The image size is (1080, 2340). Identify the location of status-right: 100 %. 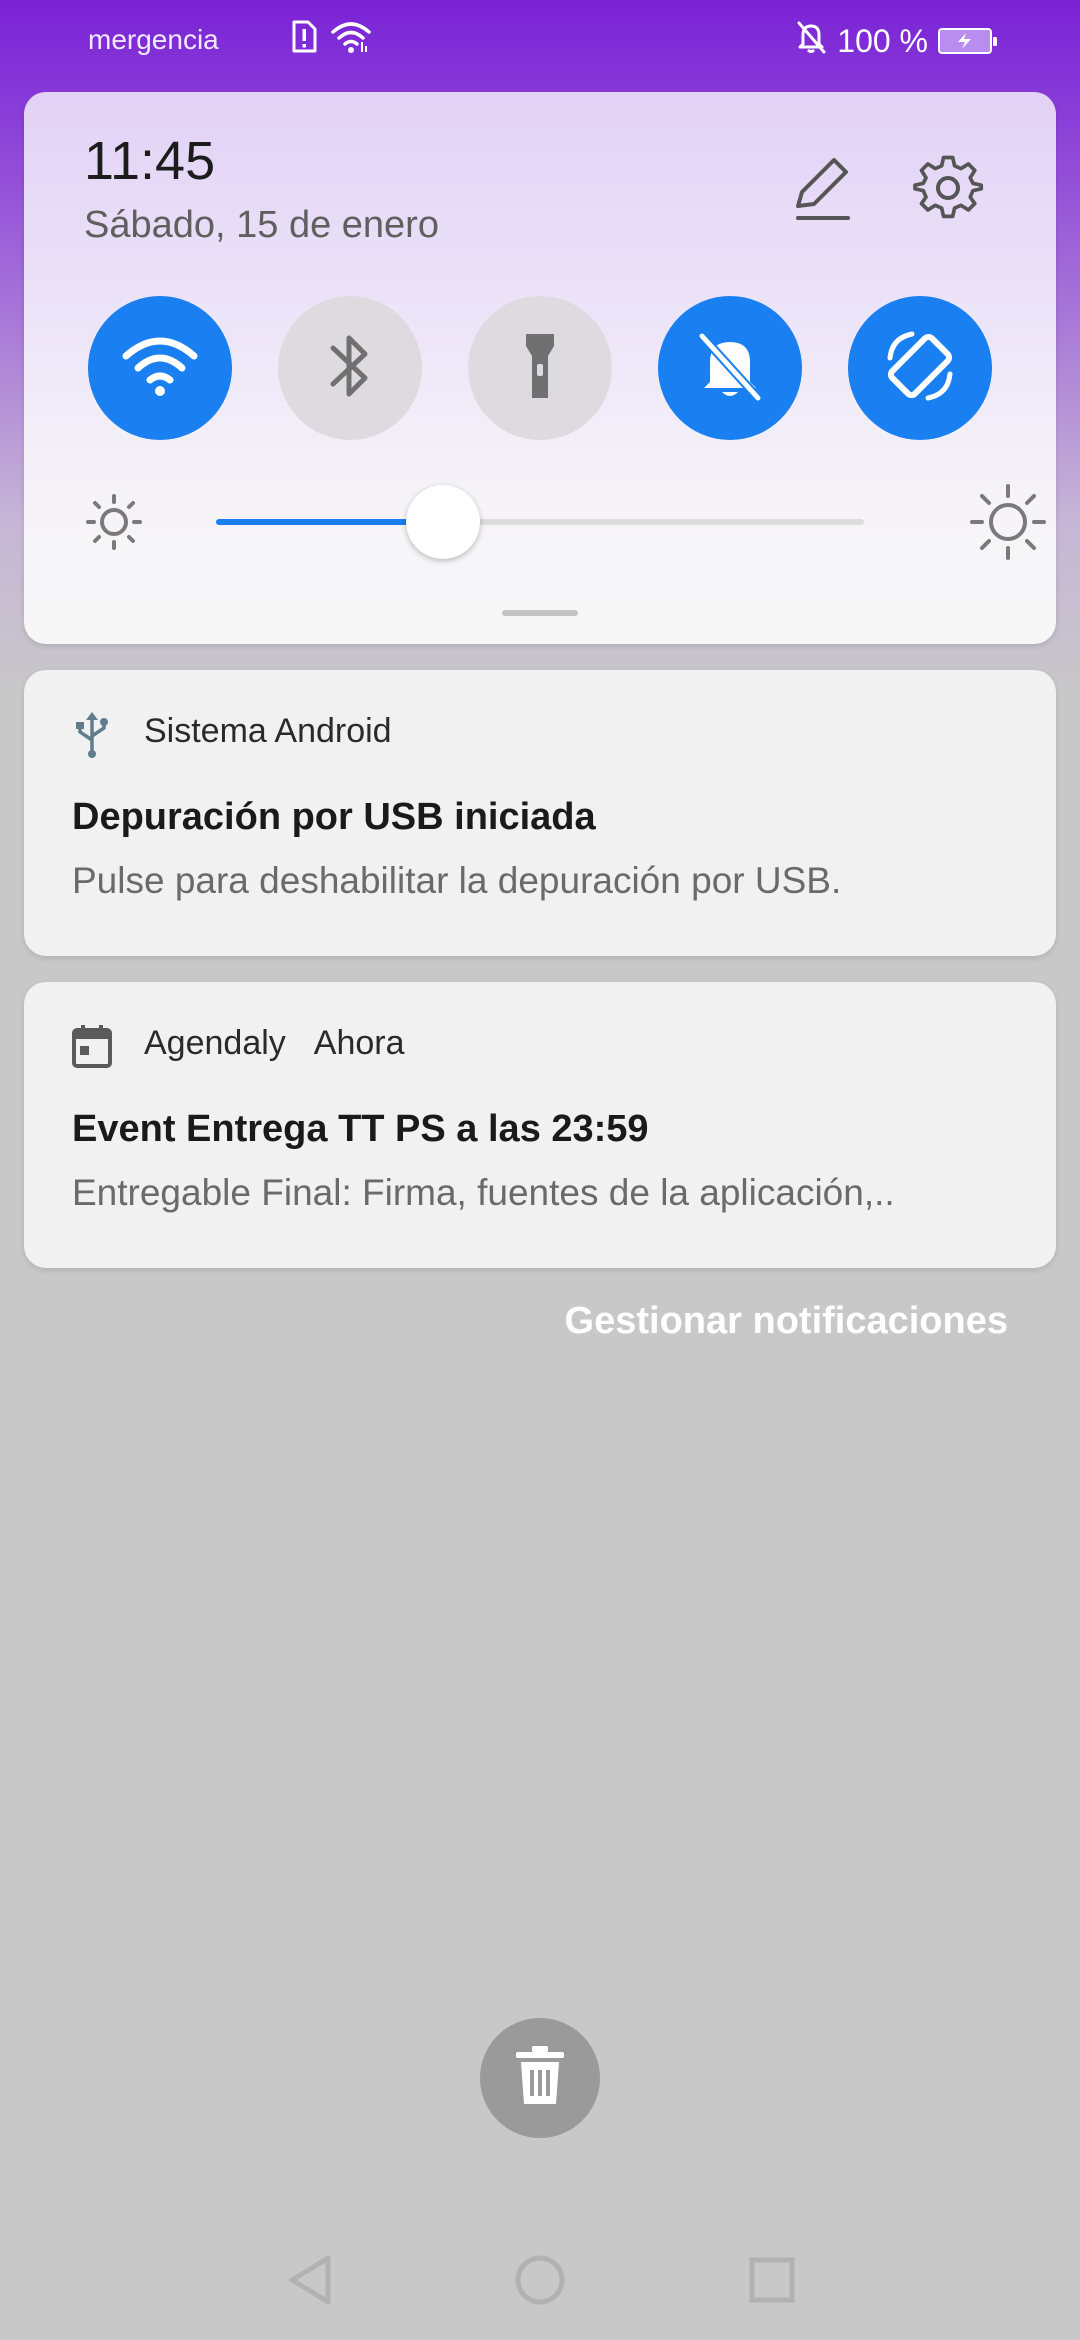
(896, 41).